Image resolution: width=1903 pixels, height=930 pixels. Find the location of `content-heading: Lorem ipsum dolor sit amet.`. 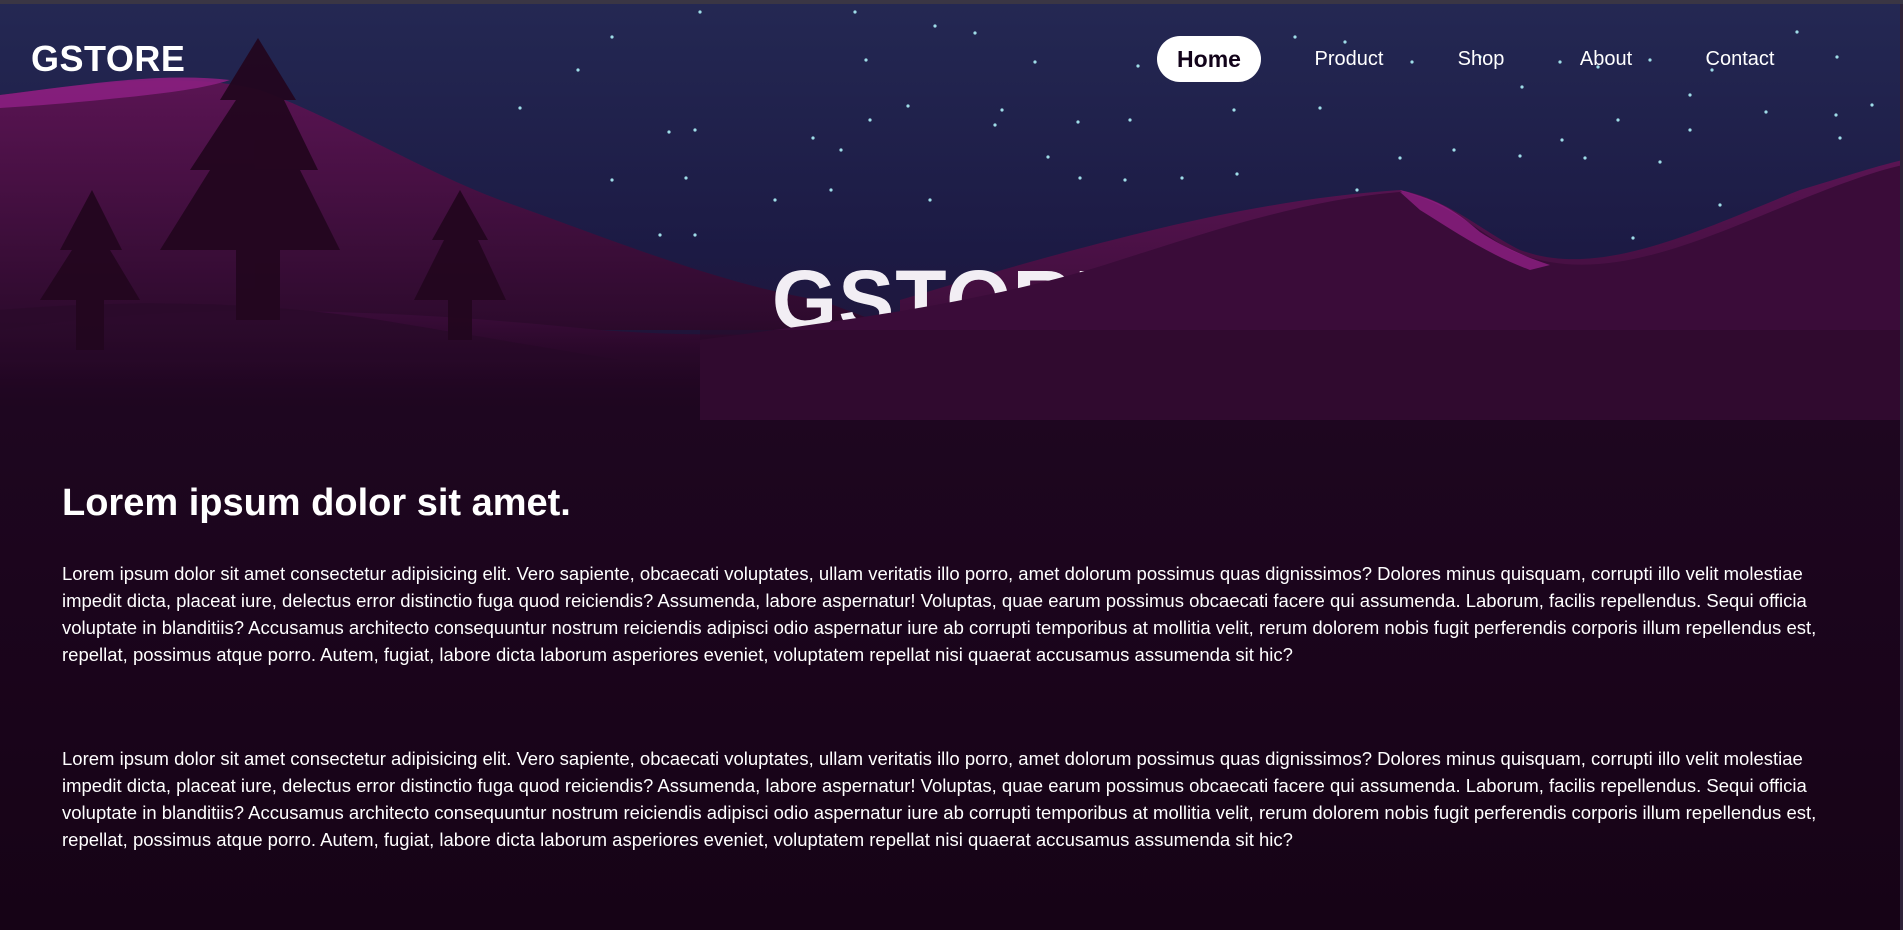

content-heading: Lorem ipsum dolor sit amet. is located at coordinates (316, 503).